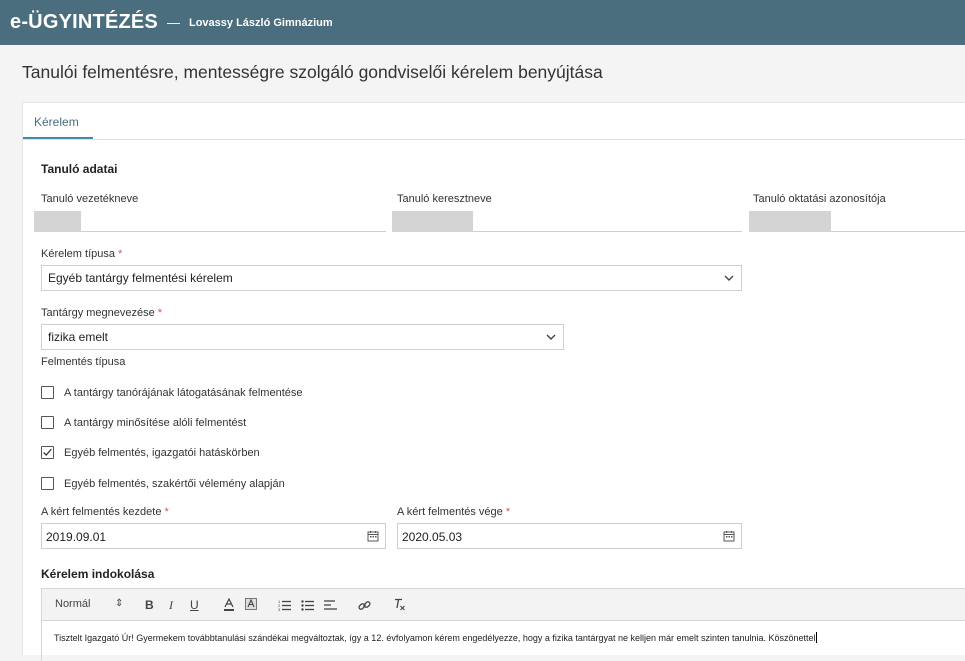 Image resolution: width=965 pixels, height=661 pixels. What do you see at coordinates (90, 199) in the screenshot?
I see `last-name-label: Tanuló vezetékneve` at bounding box center [90, 199].